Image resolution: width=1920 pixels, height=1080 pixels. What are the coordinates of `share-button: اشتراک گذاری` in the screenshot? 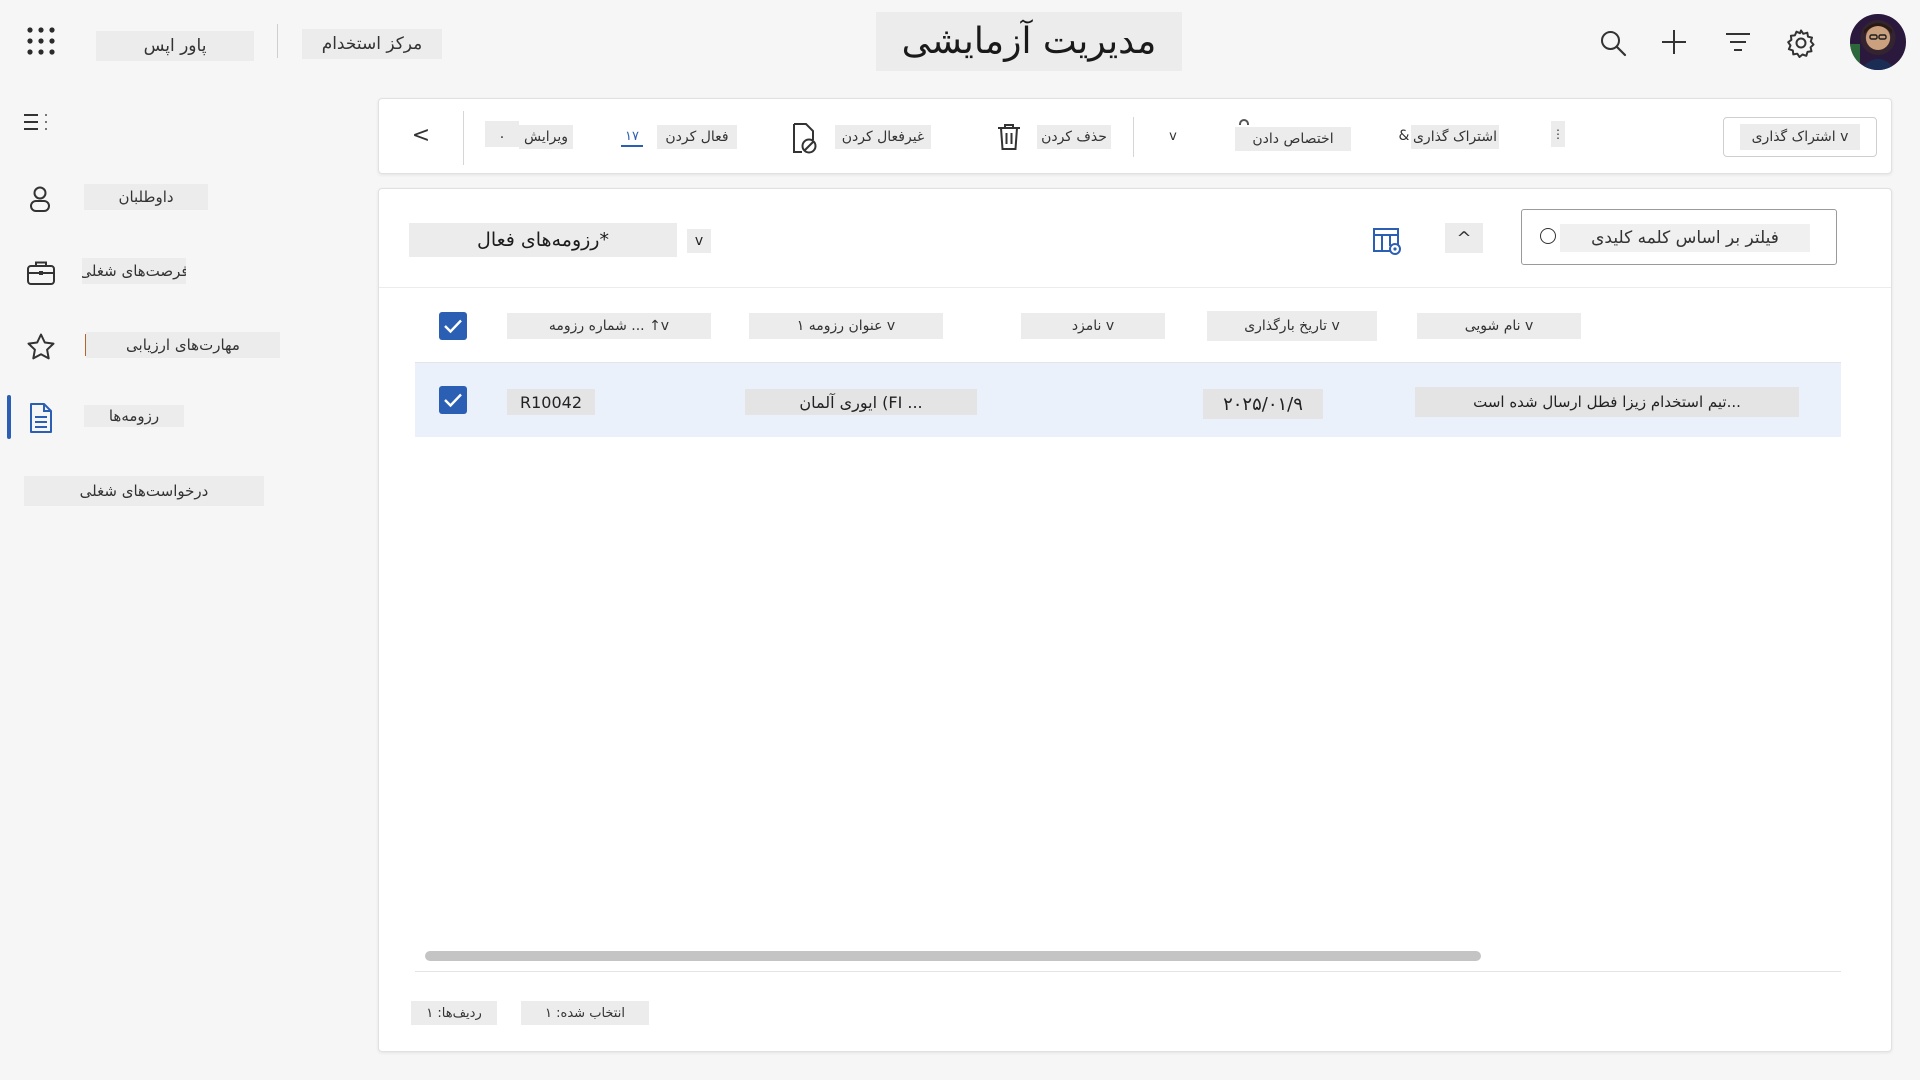 It's located at (1455, 137).